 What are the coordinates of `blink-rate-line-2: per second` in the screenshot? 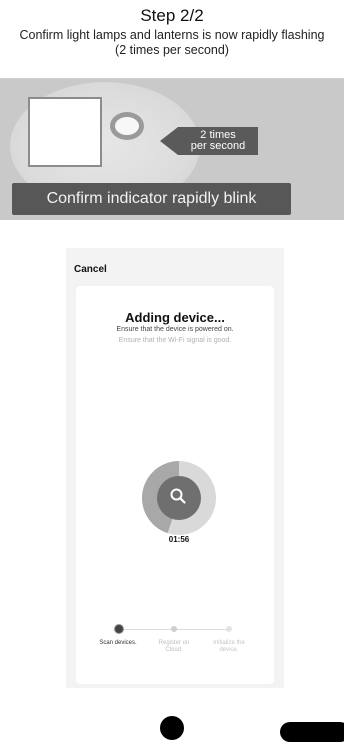 It's located at (218, 146).